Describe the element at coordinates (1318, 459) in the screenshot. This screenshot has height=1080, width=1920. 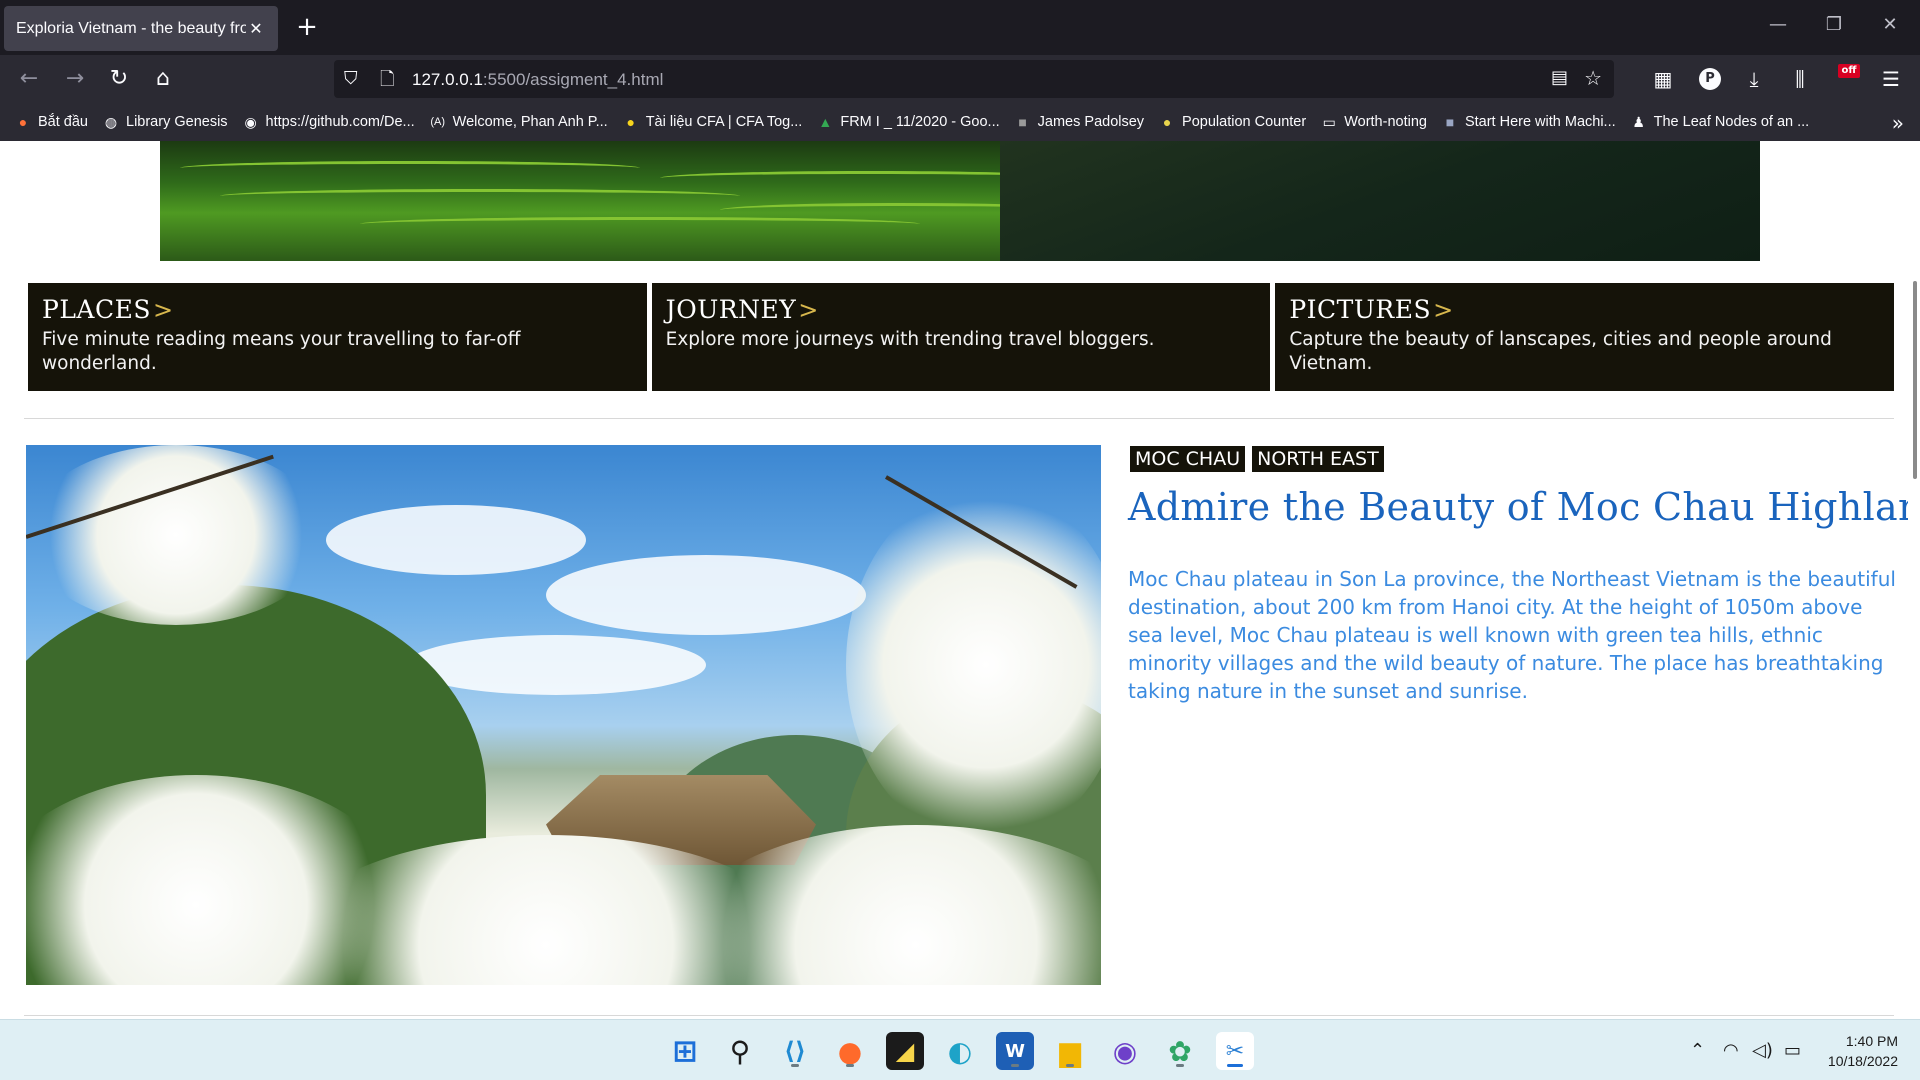
I see `tag-north-east: NORTH EAST` at that location.